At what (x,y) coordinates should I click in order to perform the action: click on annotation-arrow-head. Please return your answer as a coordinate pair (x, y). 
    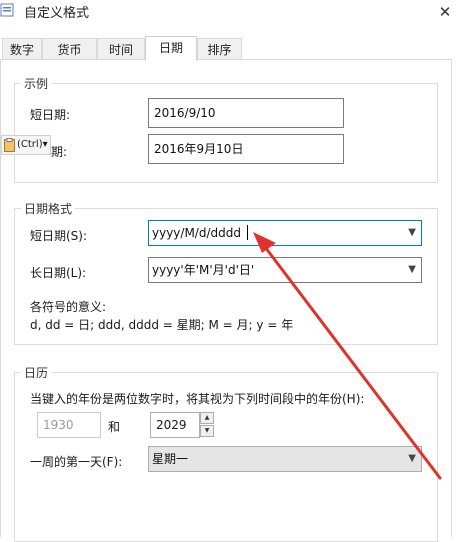
    Looking at the image, I should click on (264, 242).